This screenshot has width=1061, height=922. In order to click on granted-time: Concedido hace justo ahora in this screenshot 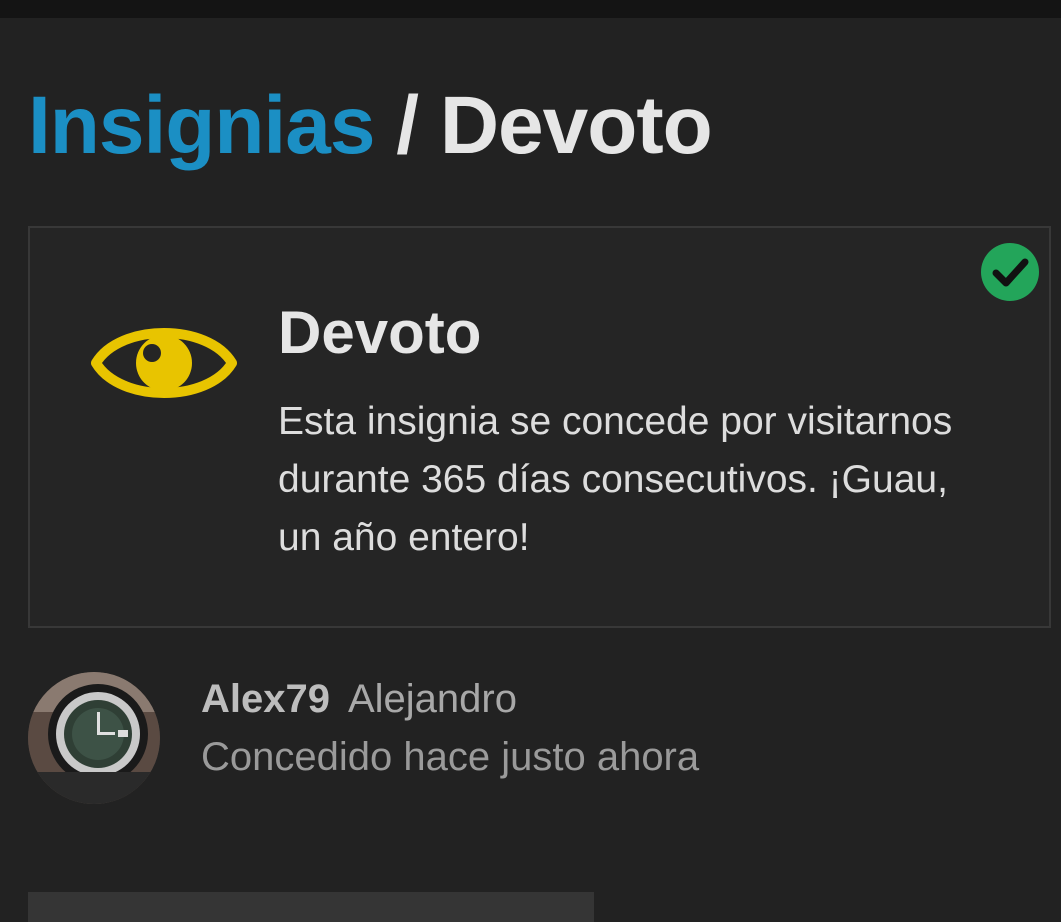, I will do `click(450, 757)`.